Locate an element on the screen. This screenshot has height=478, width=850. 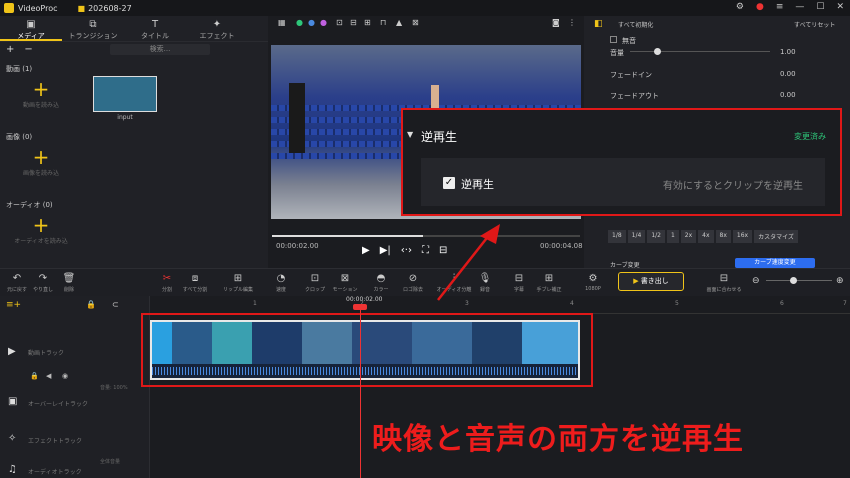
magnet-icon: ⊂ is located at coordinates (115, 304).